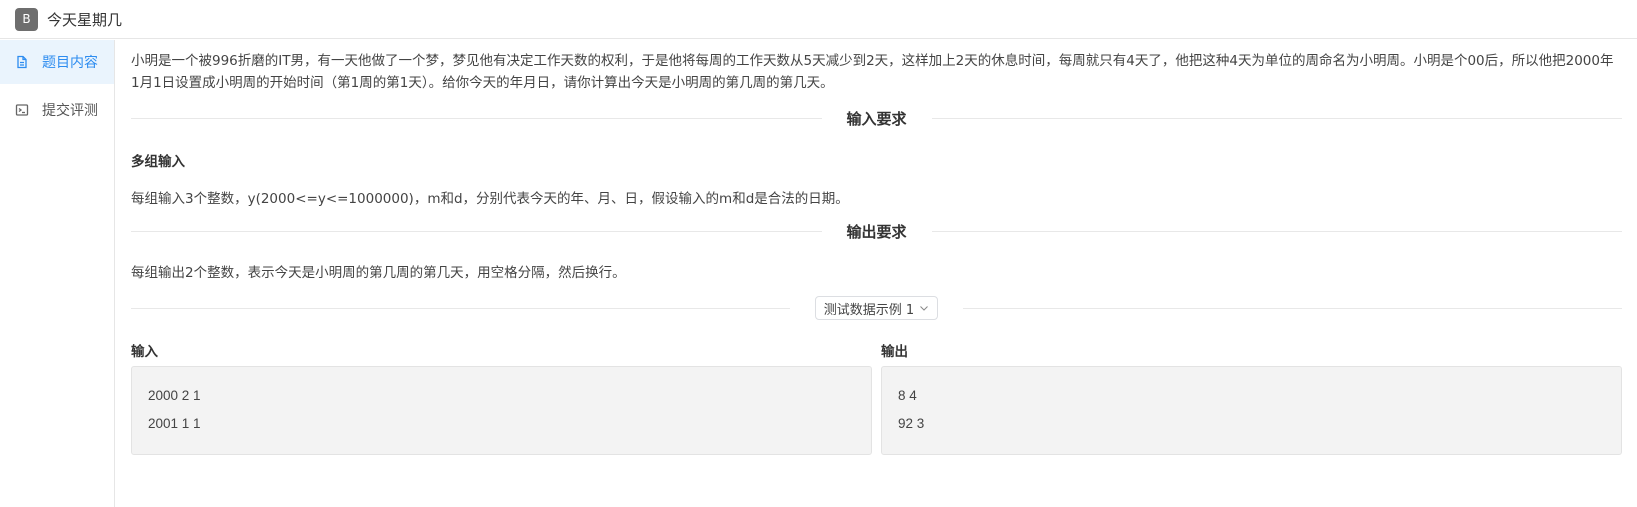 Image resolution: width=1637 pixels, height=507 pixels. I want to click on sidebar-item-label: 提交评测, so click(70, 111).